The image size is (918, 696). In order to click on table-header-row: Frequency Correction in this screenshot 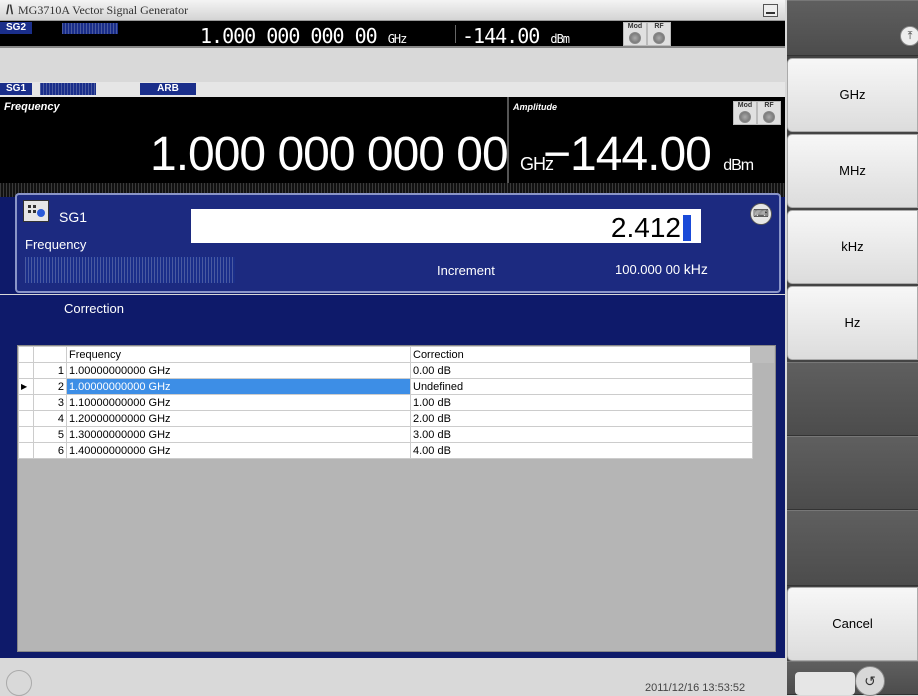, I will do `click(385, 354)`.